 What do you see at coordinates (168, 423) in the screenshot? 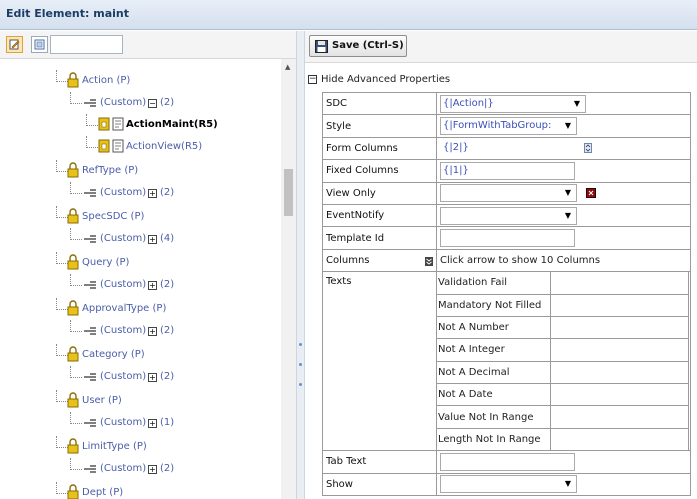
I see `tree-node-user-custom: (Custom) + (1)` at bounding box center [168, 423].